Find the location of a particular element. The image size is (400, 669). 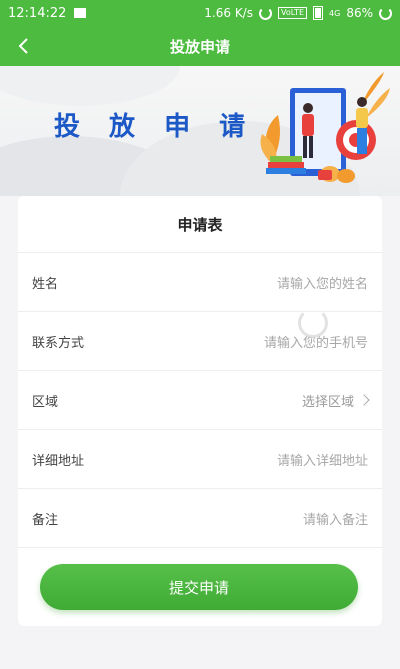

loading-spinner-icon is located at coordinates (313, 323).